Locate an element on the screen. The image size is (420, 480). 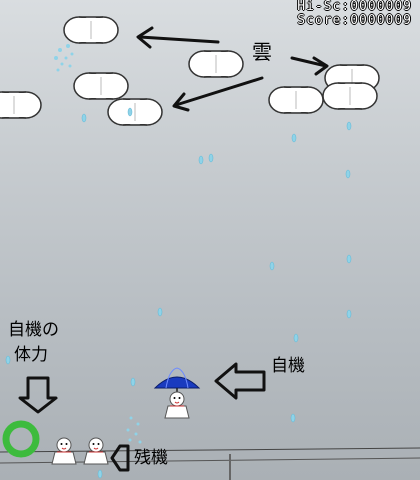
player-label: 自機 is located at coordinates (288, 366).